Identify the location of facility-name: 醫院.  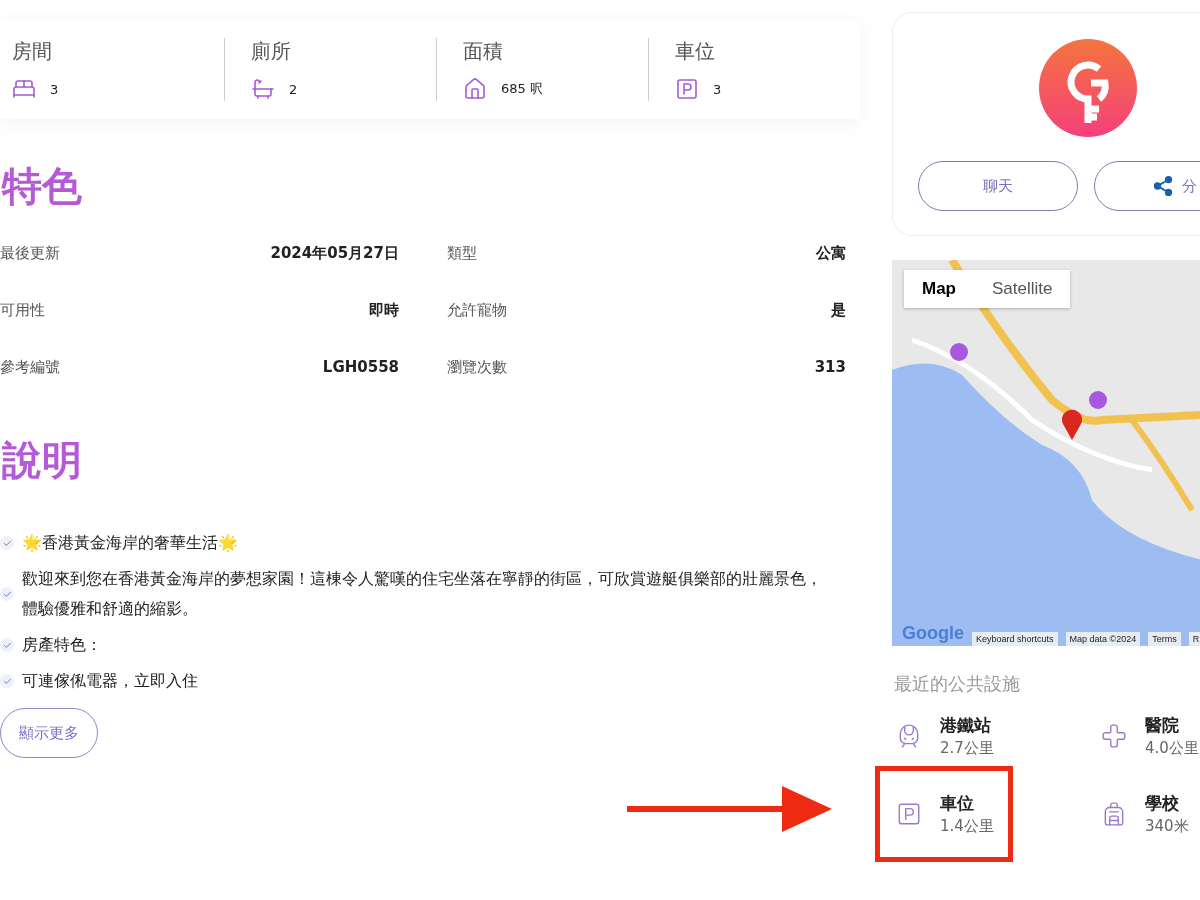
(1162, 725).